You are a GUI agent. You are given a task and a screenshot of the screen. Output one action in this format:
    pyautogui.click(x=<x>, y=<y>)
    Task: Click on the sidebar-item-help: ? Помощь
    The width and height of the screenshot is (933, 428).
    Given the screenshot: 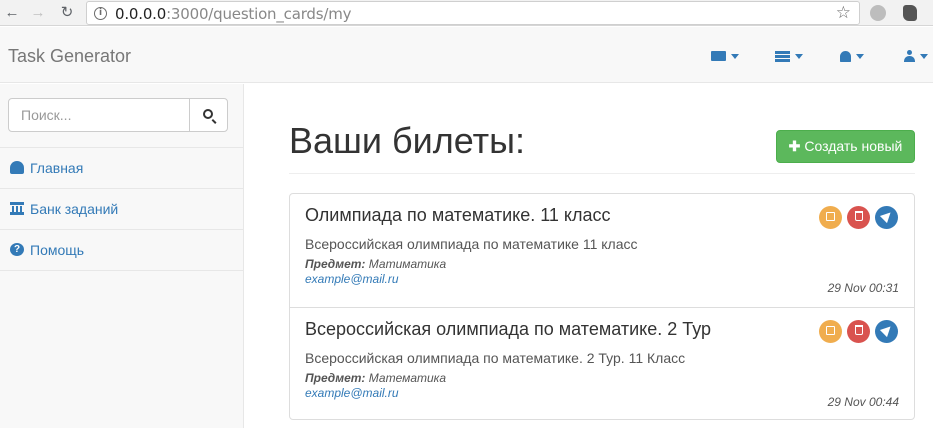 What is the action you would take?
    pyautogui.click(x=121, y=250)
    